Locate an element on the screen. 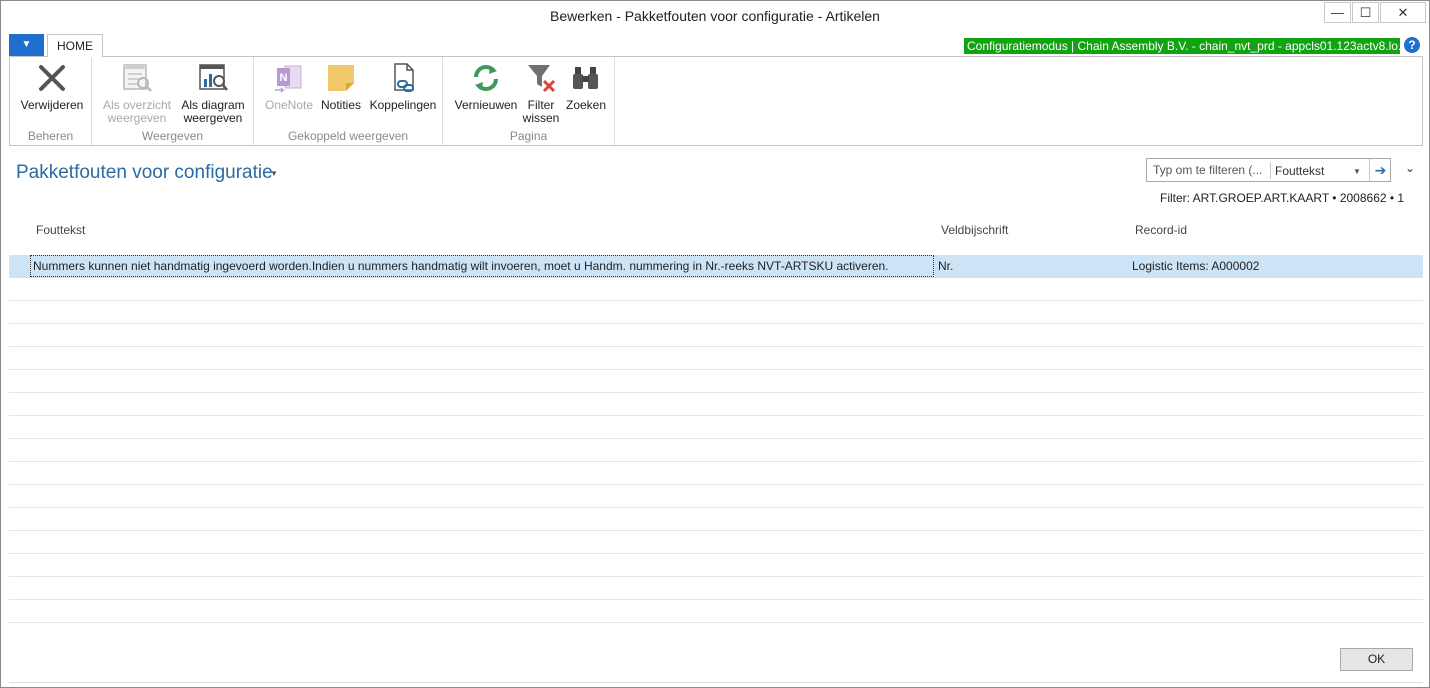 This screenshot has height=688, width=1430. help-icon: ? is located at coordinates (1412, 45).